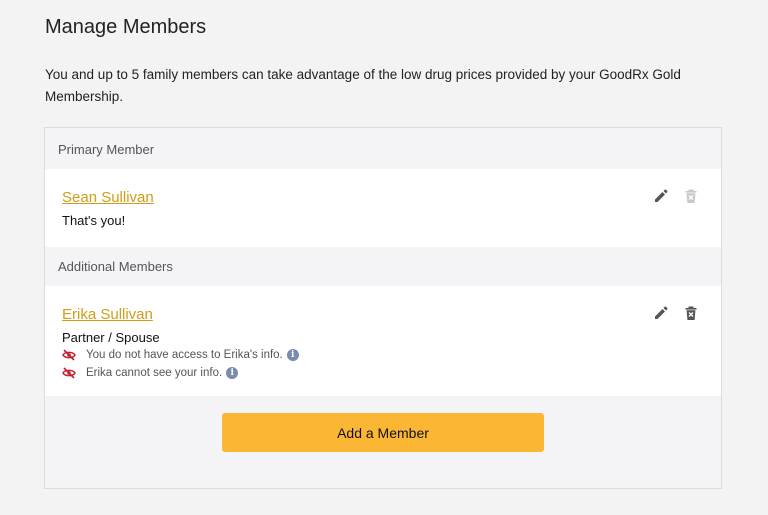 The image size is (768, 515). I want to click on privacy-line-visibility: Erika cannot see your info. i, so click(391, 373).